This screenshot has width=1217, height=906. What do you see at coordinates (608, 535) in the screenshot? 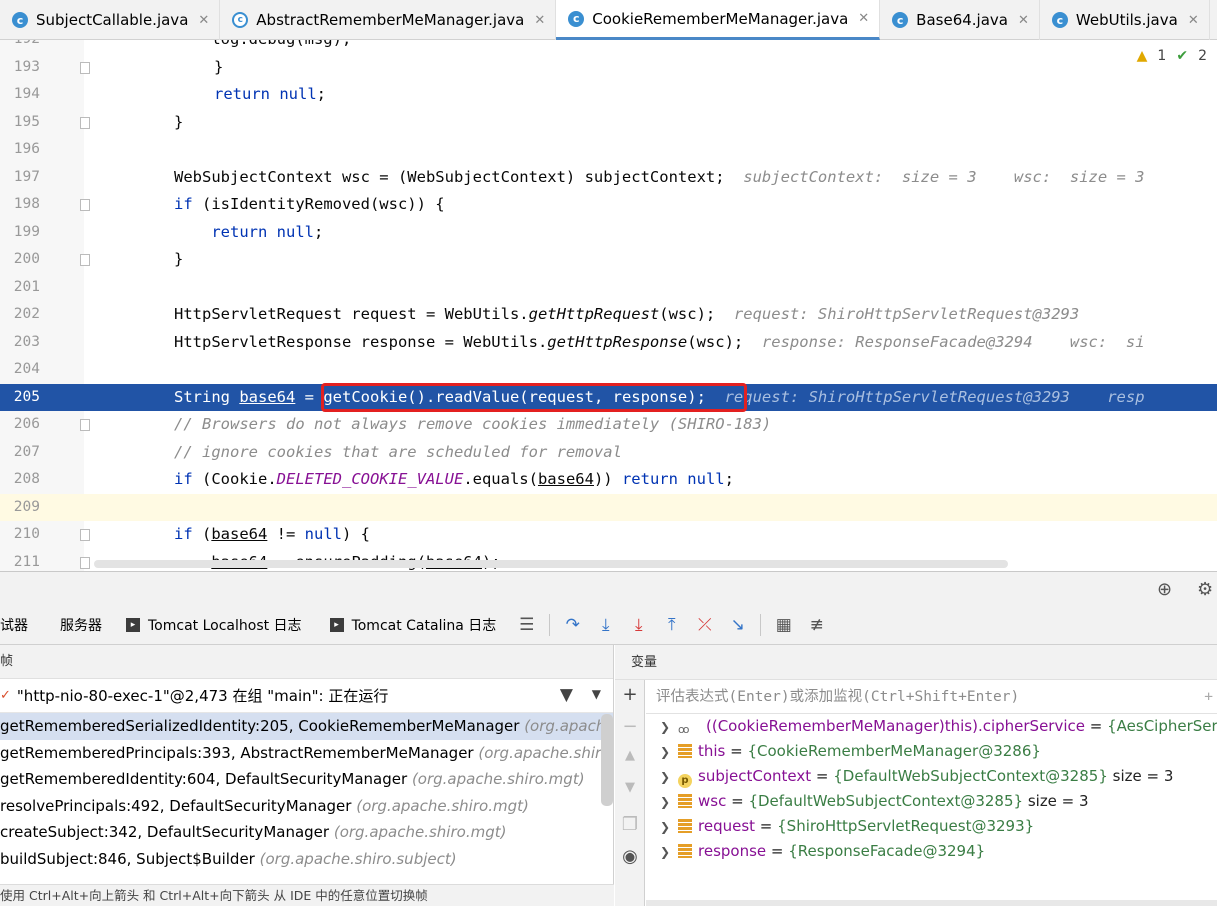
I see `code-line: 210 if (base64 != null) {` at bounding box center [608, 535].